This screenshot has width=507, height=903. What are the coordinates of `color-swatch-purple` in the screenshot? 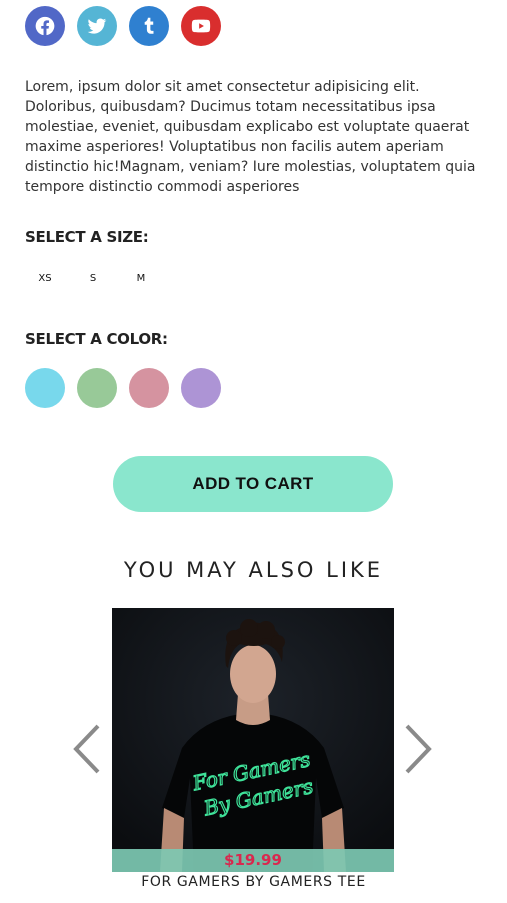 It's located at (201, 388).